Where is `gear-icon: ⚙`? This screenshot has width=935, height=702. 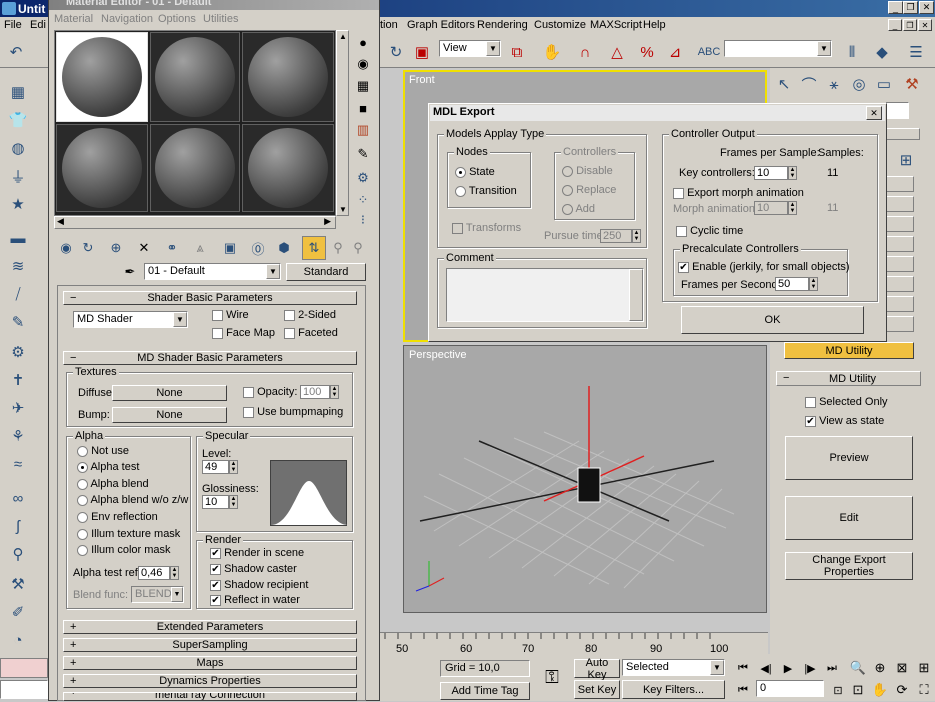
gear-icon: ⚙ is located at coordinates (18, 352).